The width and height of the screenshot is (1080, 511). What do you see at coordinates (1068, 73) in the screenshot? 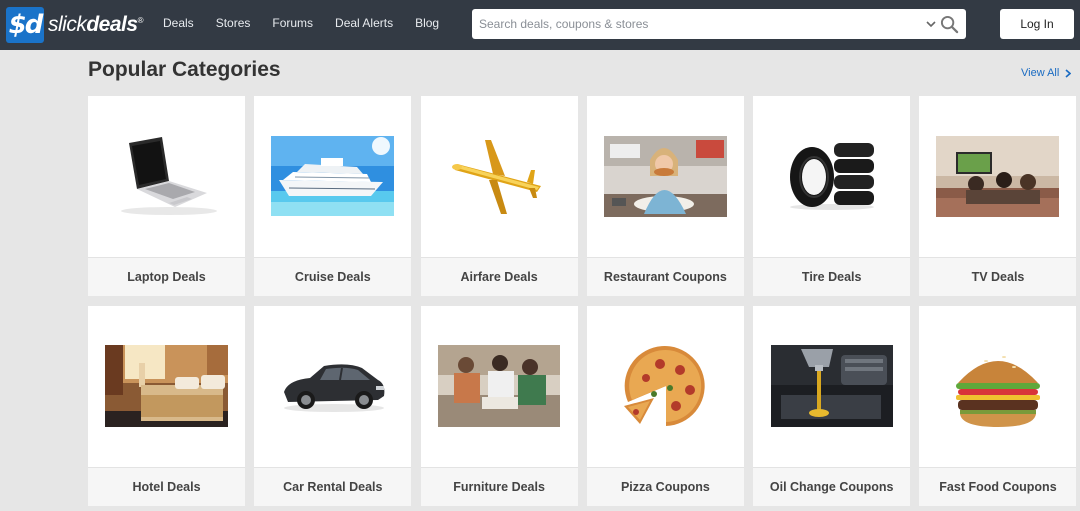
I see `chevron-right-icon` at bounding box center [1068, 73].